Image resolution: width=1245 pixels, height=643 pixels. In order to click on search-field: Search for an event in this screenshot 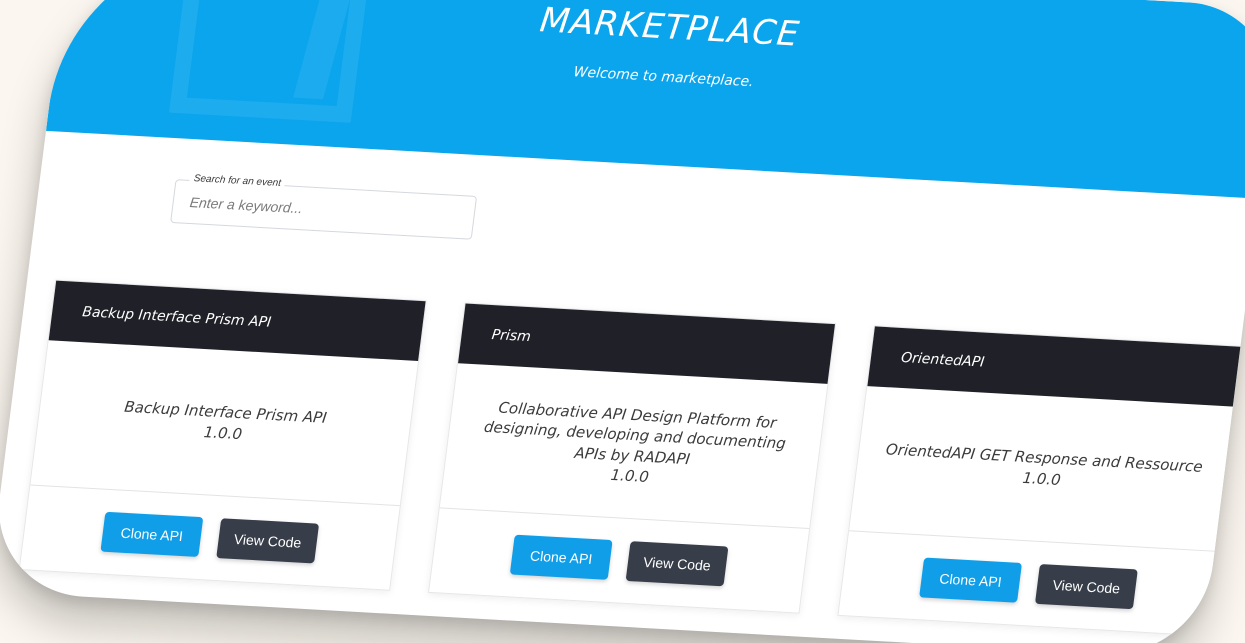, I will do `click(324, 206)`.